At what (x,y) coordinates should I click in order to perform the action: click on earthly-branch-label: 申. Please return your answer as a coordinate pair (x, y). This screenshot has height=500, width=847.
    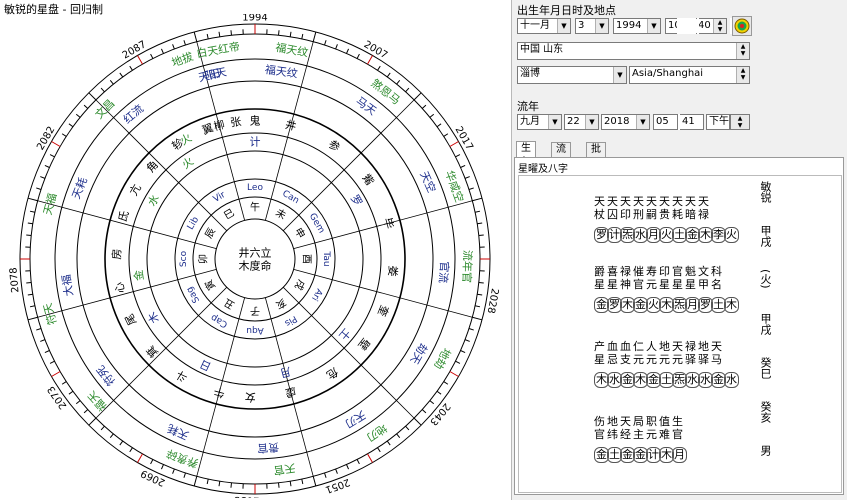
    Looking at the image, I should click on (300, 232).